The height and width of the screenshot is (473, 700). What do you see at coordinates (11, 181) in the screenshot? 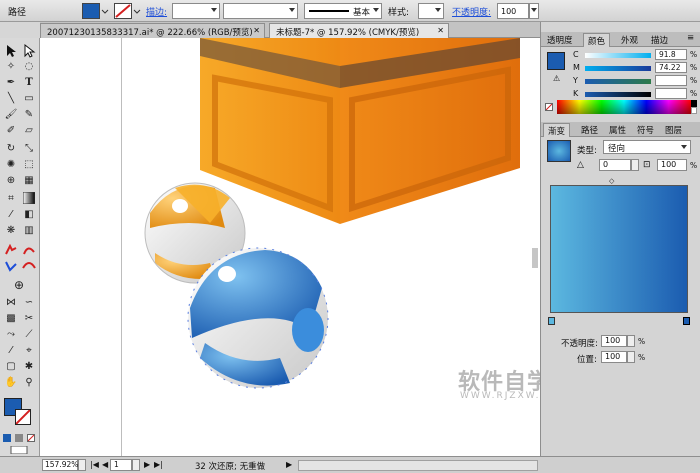
I see `shape-builder-tool-icon: ⊕` at bounding box center [11, 181].